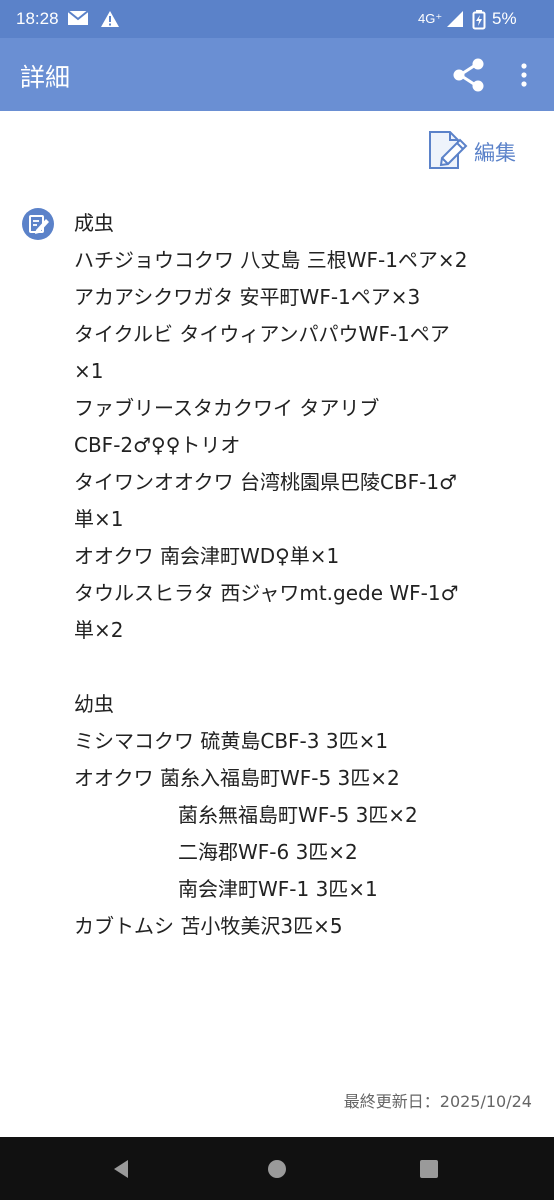 The image size is (554, 1200). I want to click on memo-line: 二海郡WF-6 3匹×2, so click(268, 852).